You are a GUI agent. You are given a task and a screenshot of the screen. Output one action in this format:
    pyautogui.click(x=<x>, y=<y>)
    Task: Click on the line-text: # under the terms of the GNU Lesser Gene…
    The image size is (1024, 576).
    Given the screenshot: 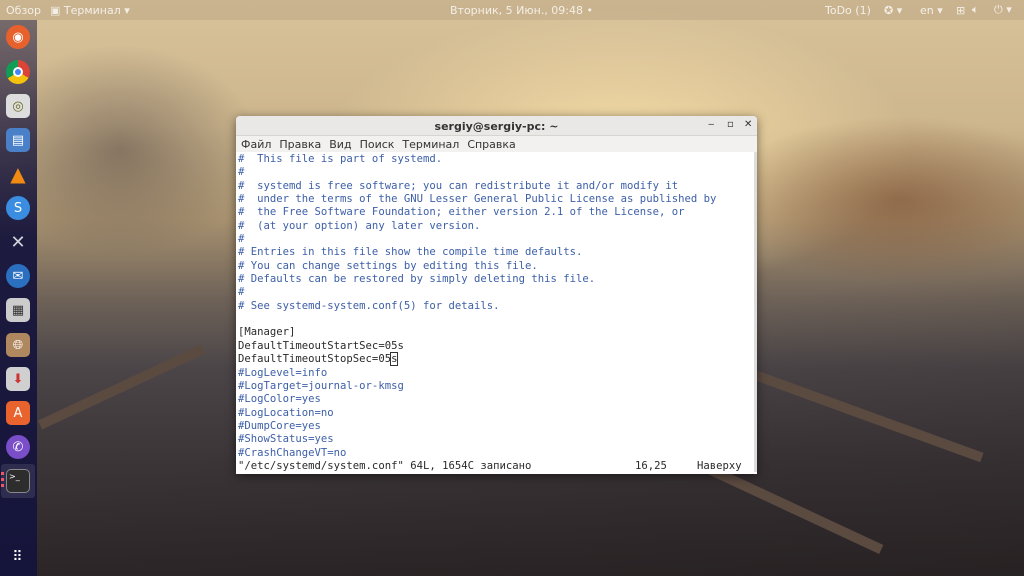 What is the action you would take?
    pyautogui.click(x=477, y=199)
    